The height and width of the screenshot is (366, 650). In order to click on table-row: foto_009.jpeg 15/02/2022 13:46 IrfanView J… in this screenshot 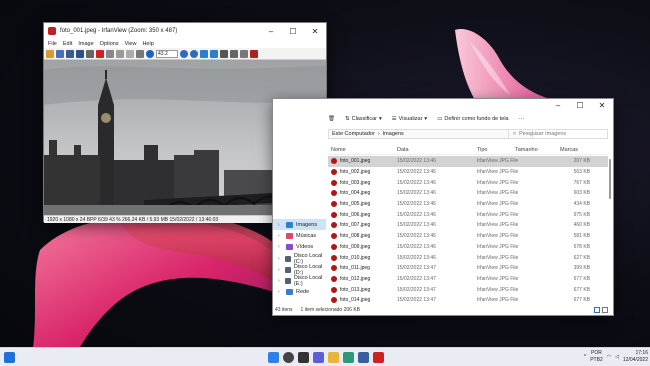, I will do `click(468, 247)`.